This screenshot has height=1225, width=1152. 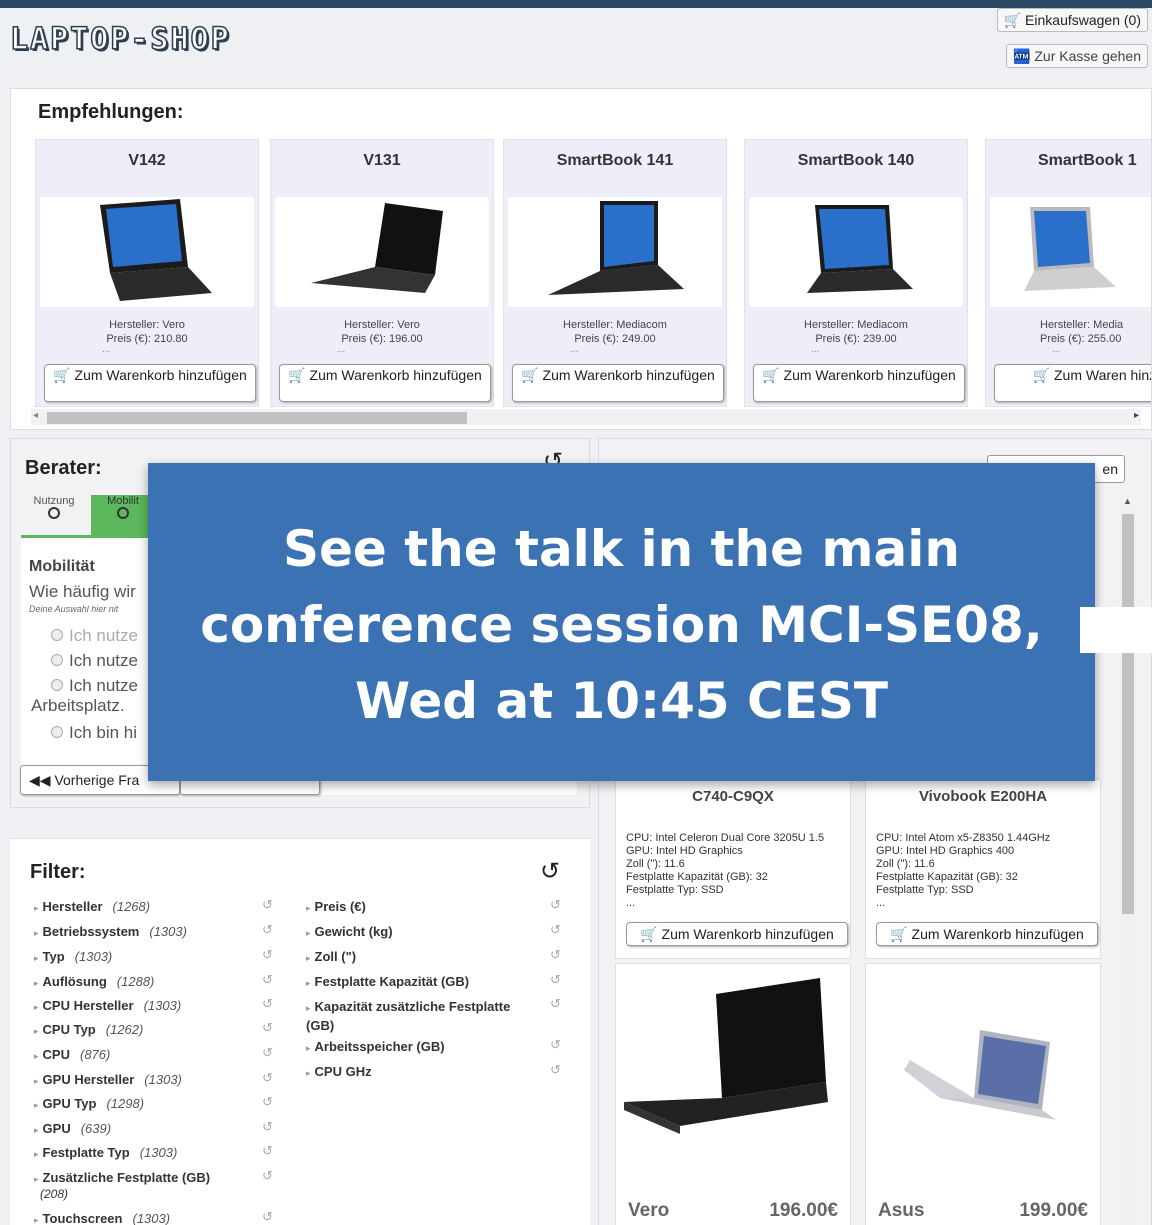 What do you see at coordinates (387, 981) in the screenshot?
I see `filter-festplatte-kapazitaet: ▸ Festplatte Kapazität (GB)` at bounding box center [387, 981].